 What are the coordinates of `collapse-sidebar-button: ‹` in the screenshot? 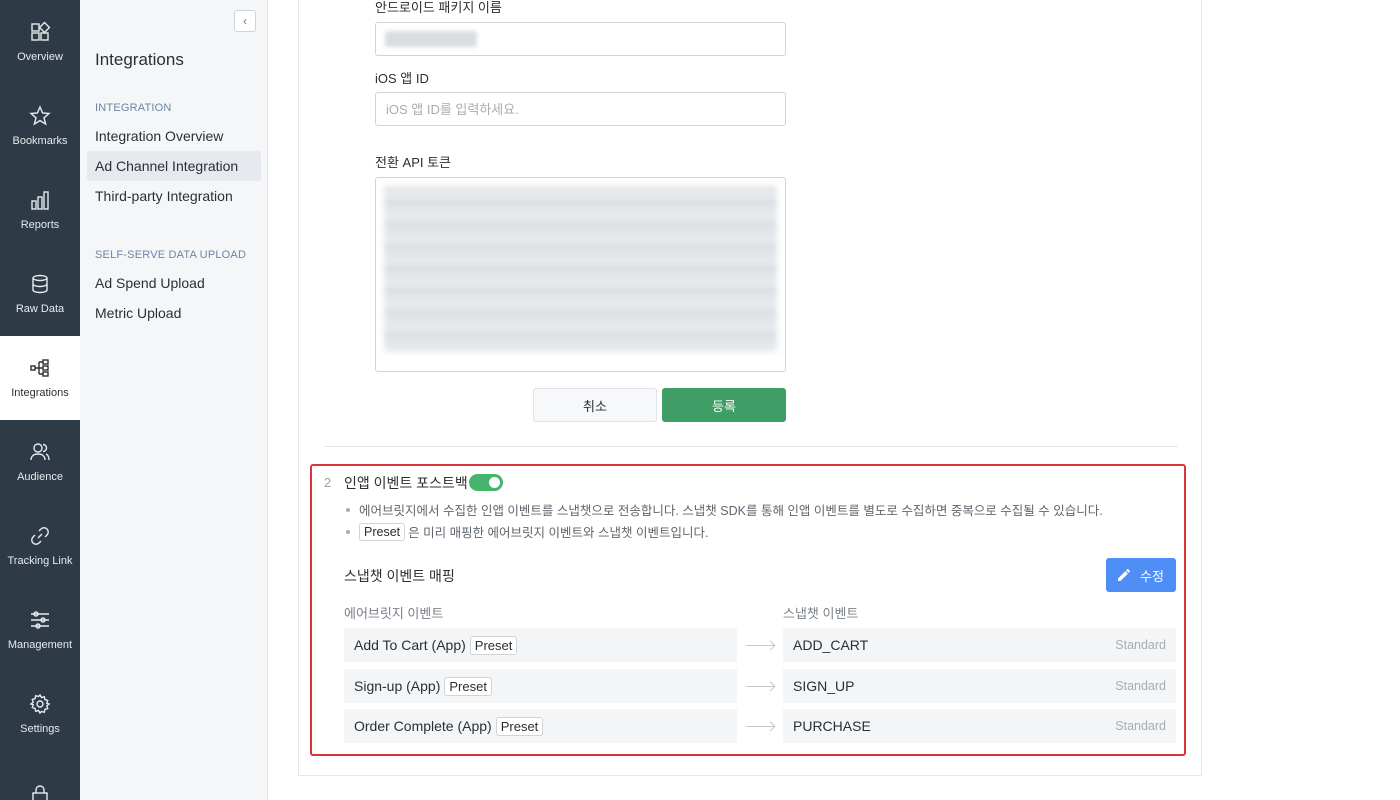 It's located at (245, 21).